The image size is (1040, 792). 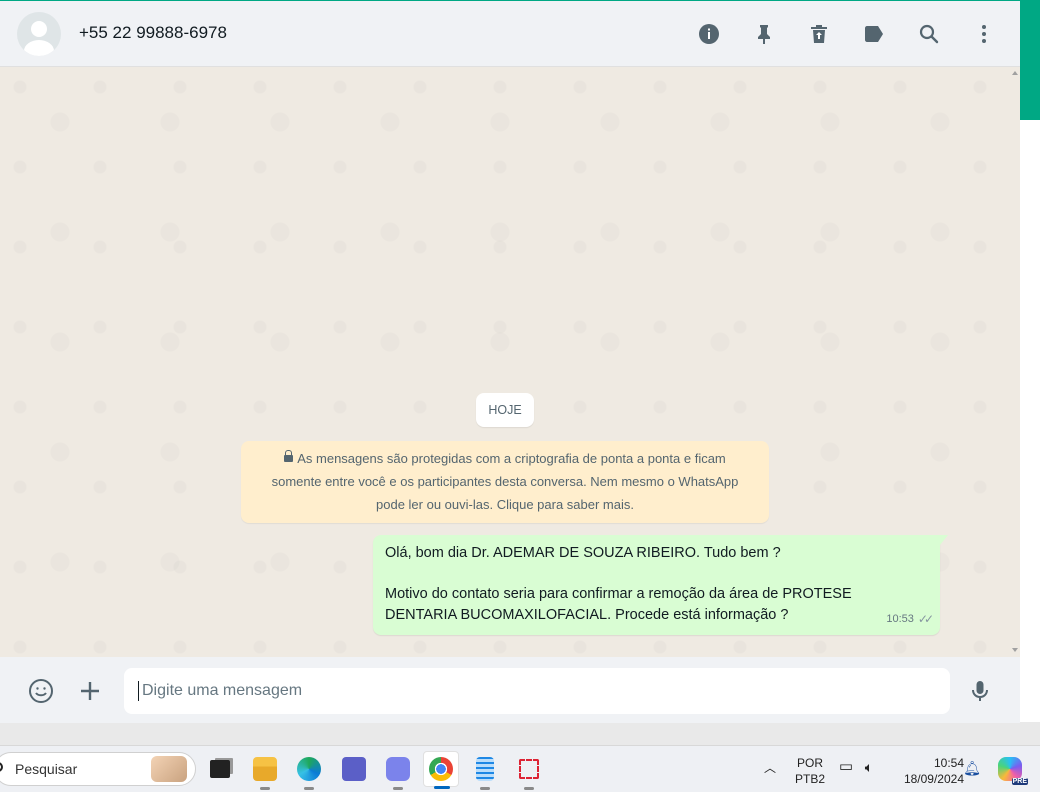 I want to click on notification-bell-icon: 🔔︎, so click(x=972, y=768).